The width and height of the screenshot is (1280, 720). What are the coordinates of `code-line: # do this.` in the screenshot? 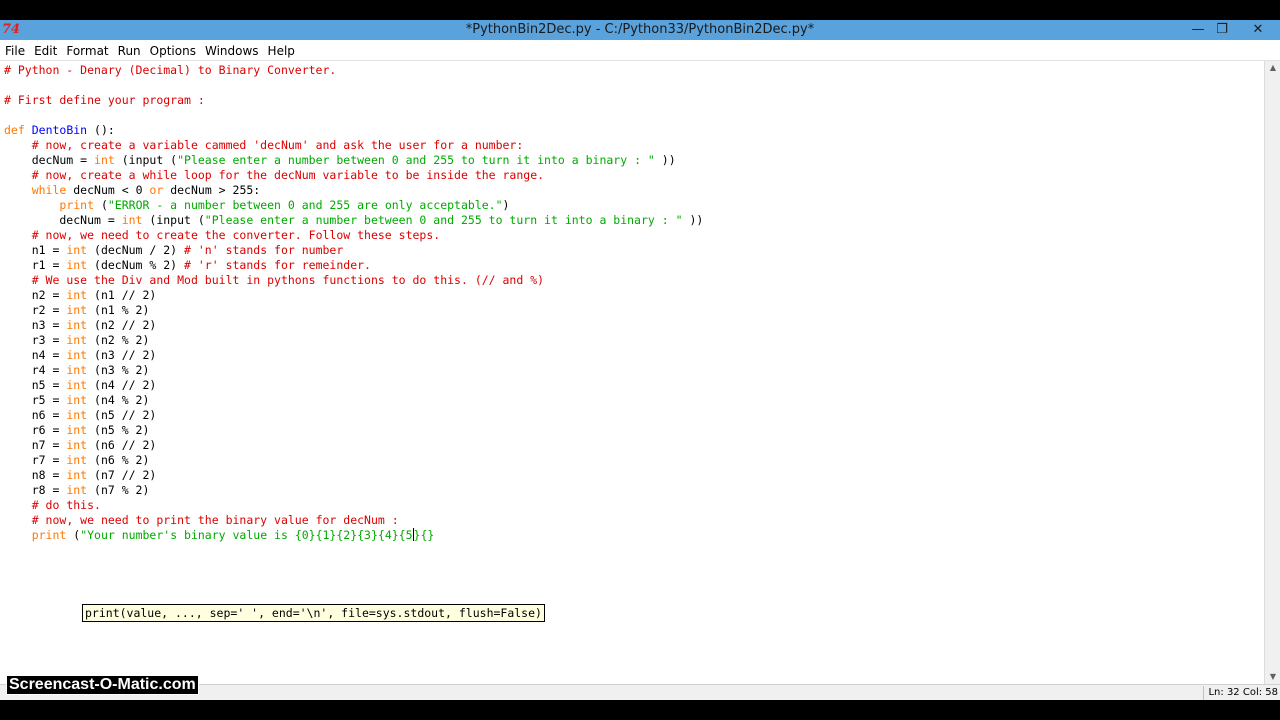 It's located at (353, 505).